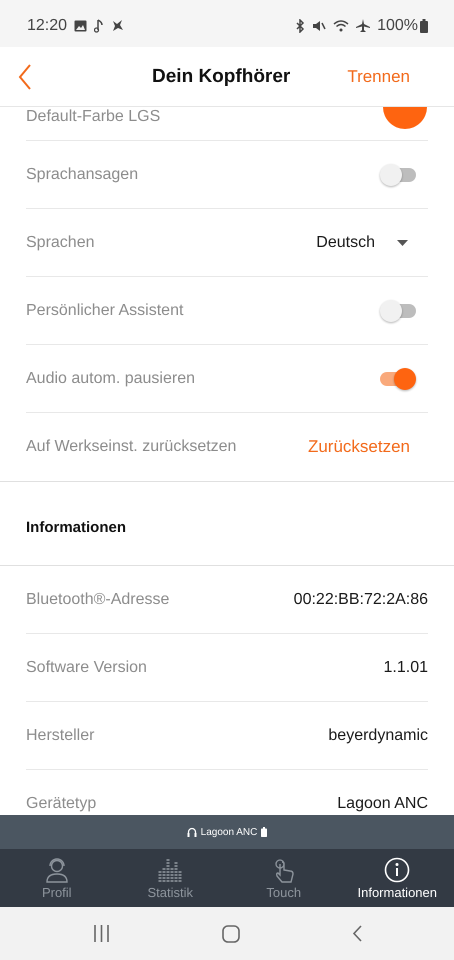 The width and height of the screenshot is (454, 960). I want to click on device-name: Lagoon ANC, so click(229, 832).